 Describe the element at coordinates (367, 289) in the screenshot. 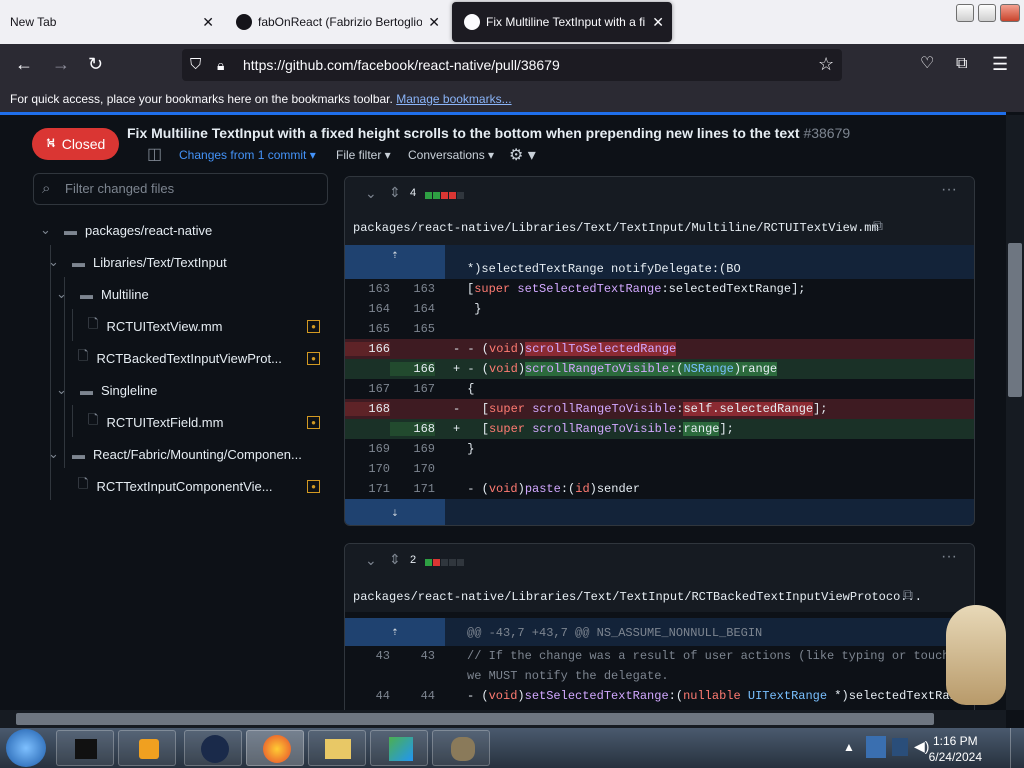

I see `old-line-number: 163` at that location.